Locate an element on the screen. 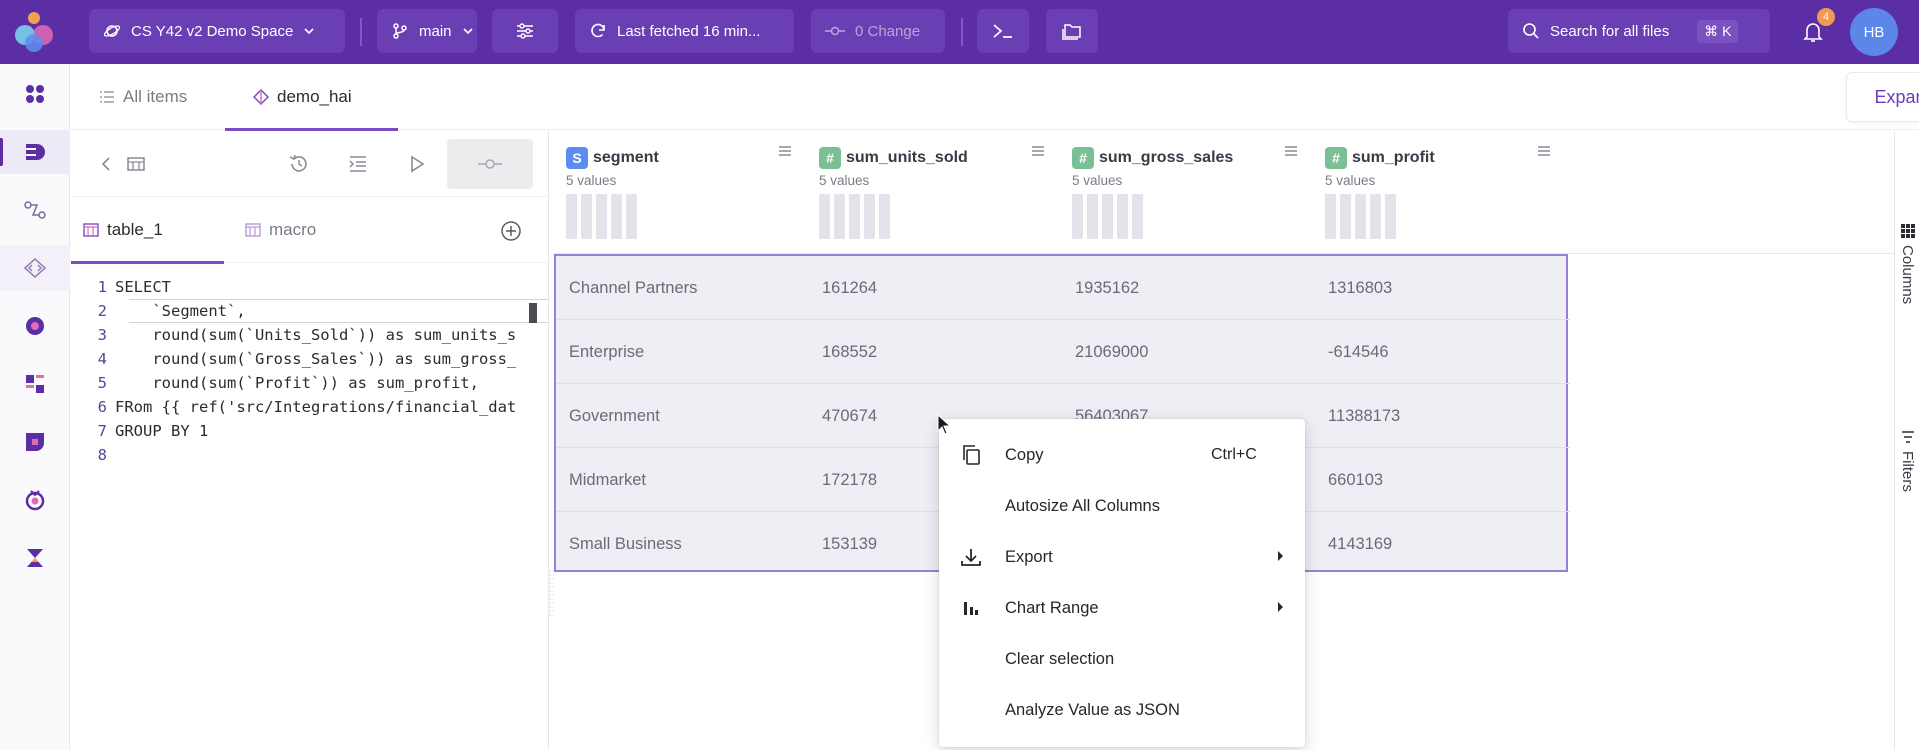 The image size is (1919, 750). columns-panel-toggle: Columns is located at coordinates (1907, 263).